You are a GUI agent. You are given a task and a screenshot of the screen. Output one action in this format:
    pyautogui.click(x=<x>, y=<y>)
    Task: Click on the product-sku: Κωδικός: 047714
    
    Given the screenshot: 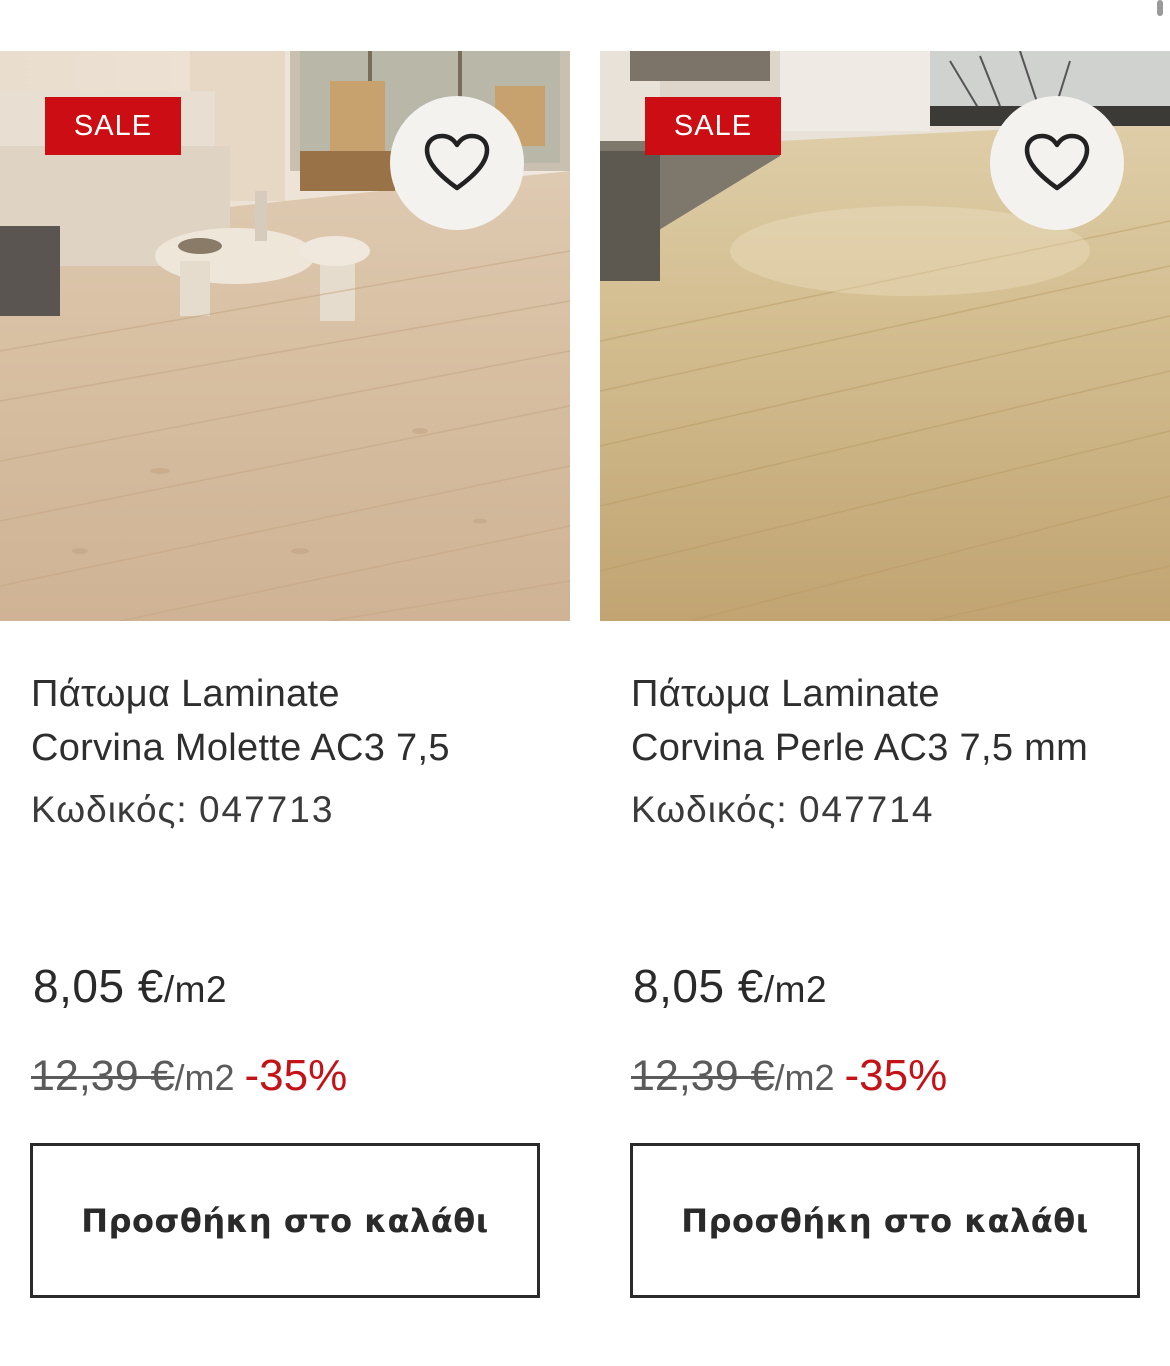 What is the action you would take?
    pyautogui.click(x=782, y=810)
    